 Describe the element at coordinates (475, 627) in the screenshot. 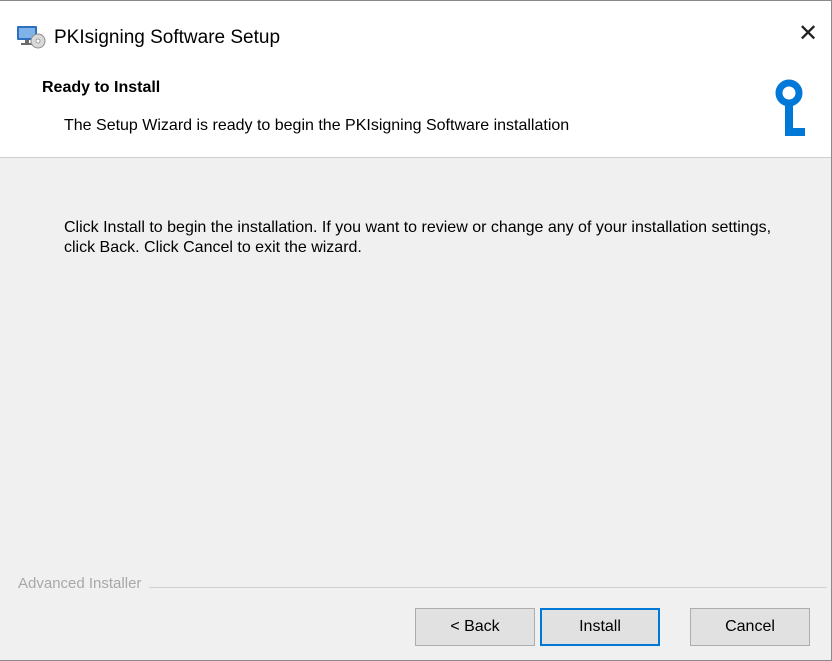

I see `back-button: < Back` at that location.